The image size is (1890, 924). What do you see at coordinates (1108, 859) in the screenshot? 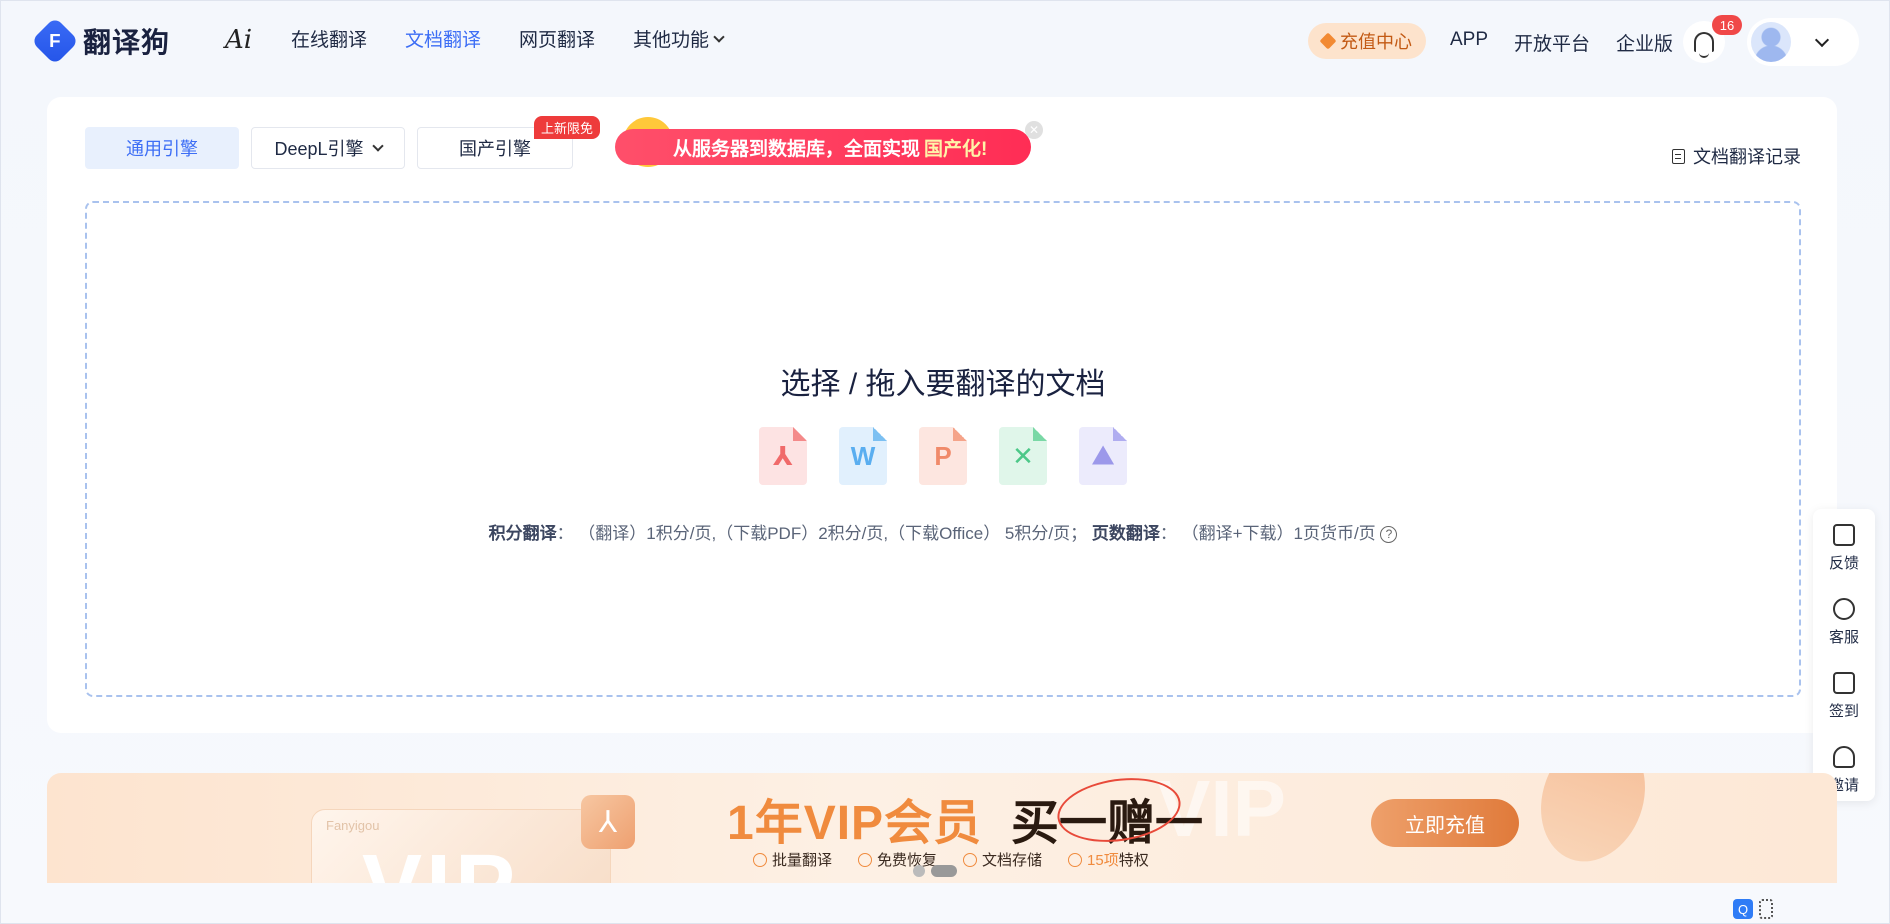
I see `benefit-item: 15项特权` at bounding box center [1108, 859].